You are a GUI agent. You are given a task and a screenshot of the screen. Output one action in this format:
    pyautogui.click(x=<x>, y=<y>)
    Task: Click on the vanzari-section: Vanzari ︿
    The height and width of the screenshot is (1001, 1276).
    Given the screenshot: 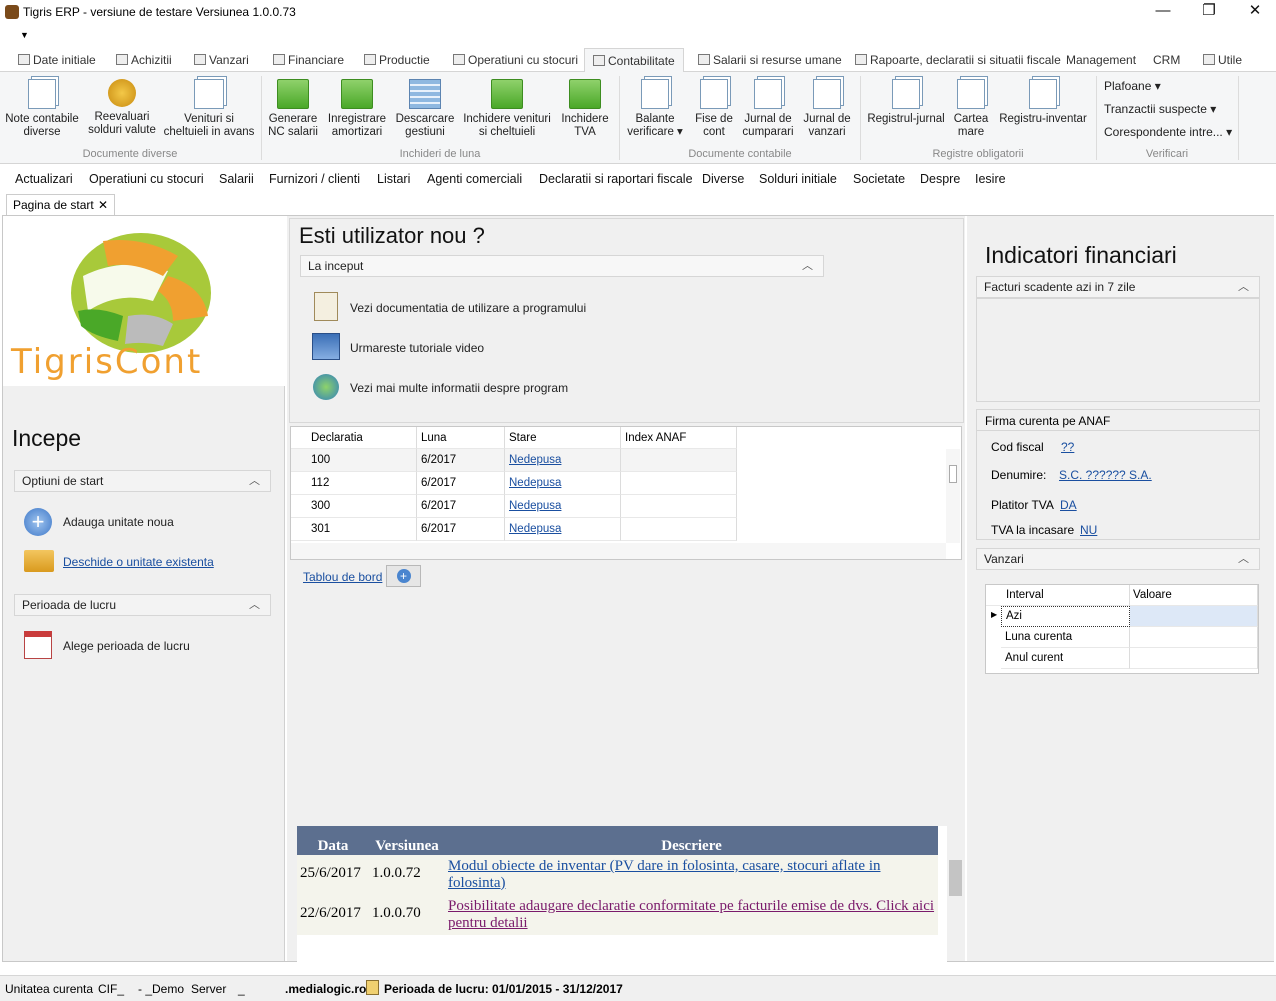 What is the action you would take?
    pyautogui.click(x=1118, y=559)
    